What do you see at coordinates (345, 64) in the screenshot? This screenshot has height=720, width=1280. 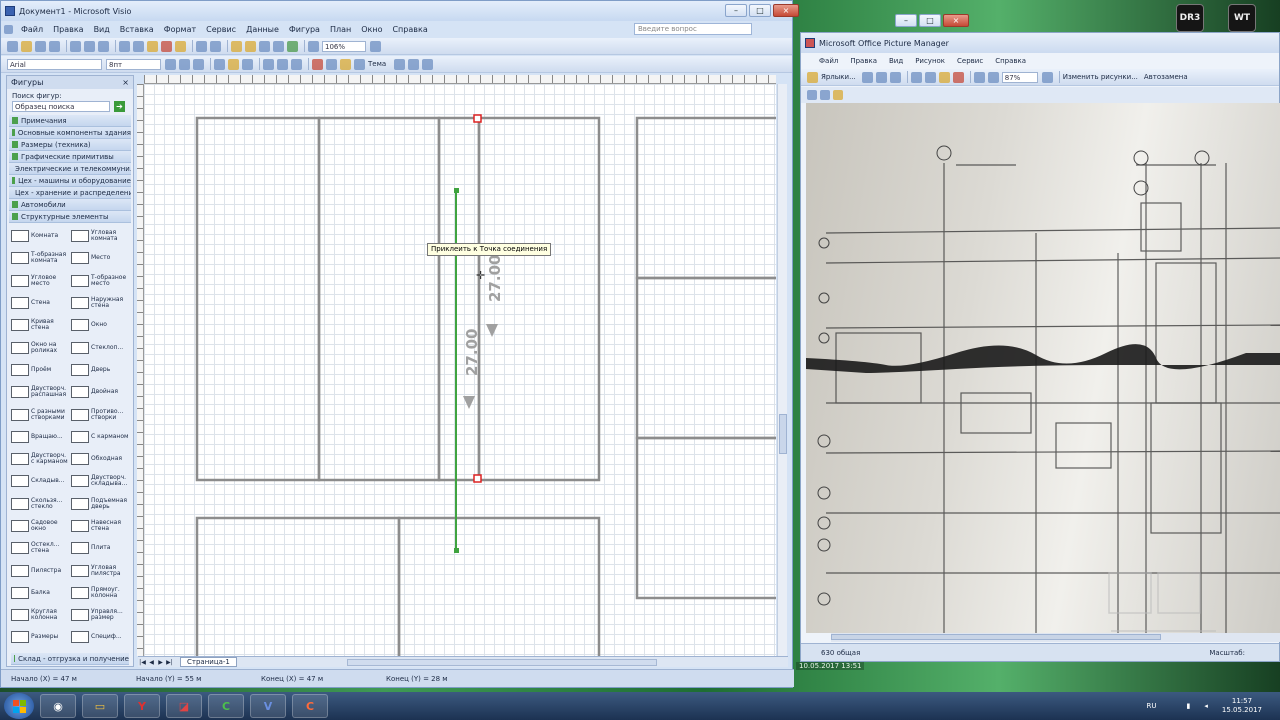 I see `fill-color-icon` at bounding box center [345, 64].